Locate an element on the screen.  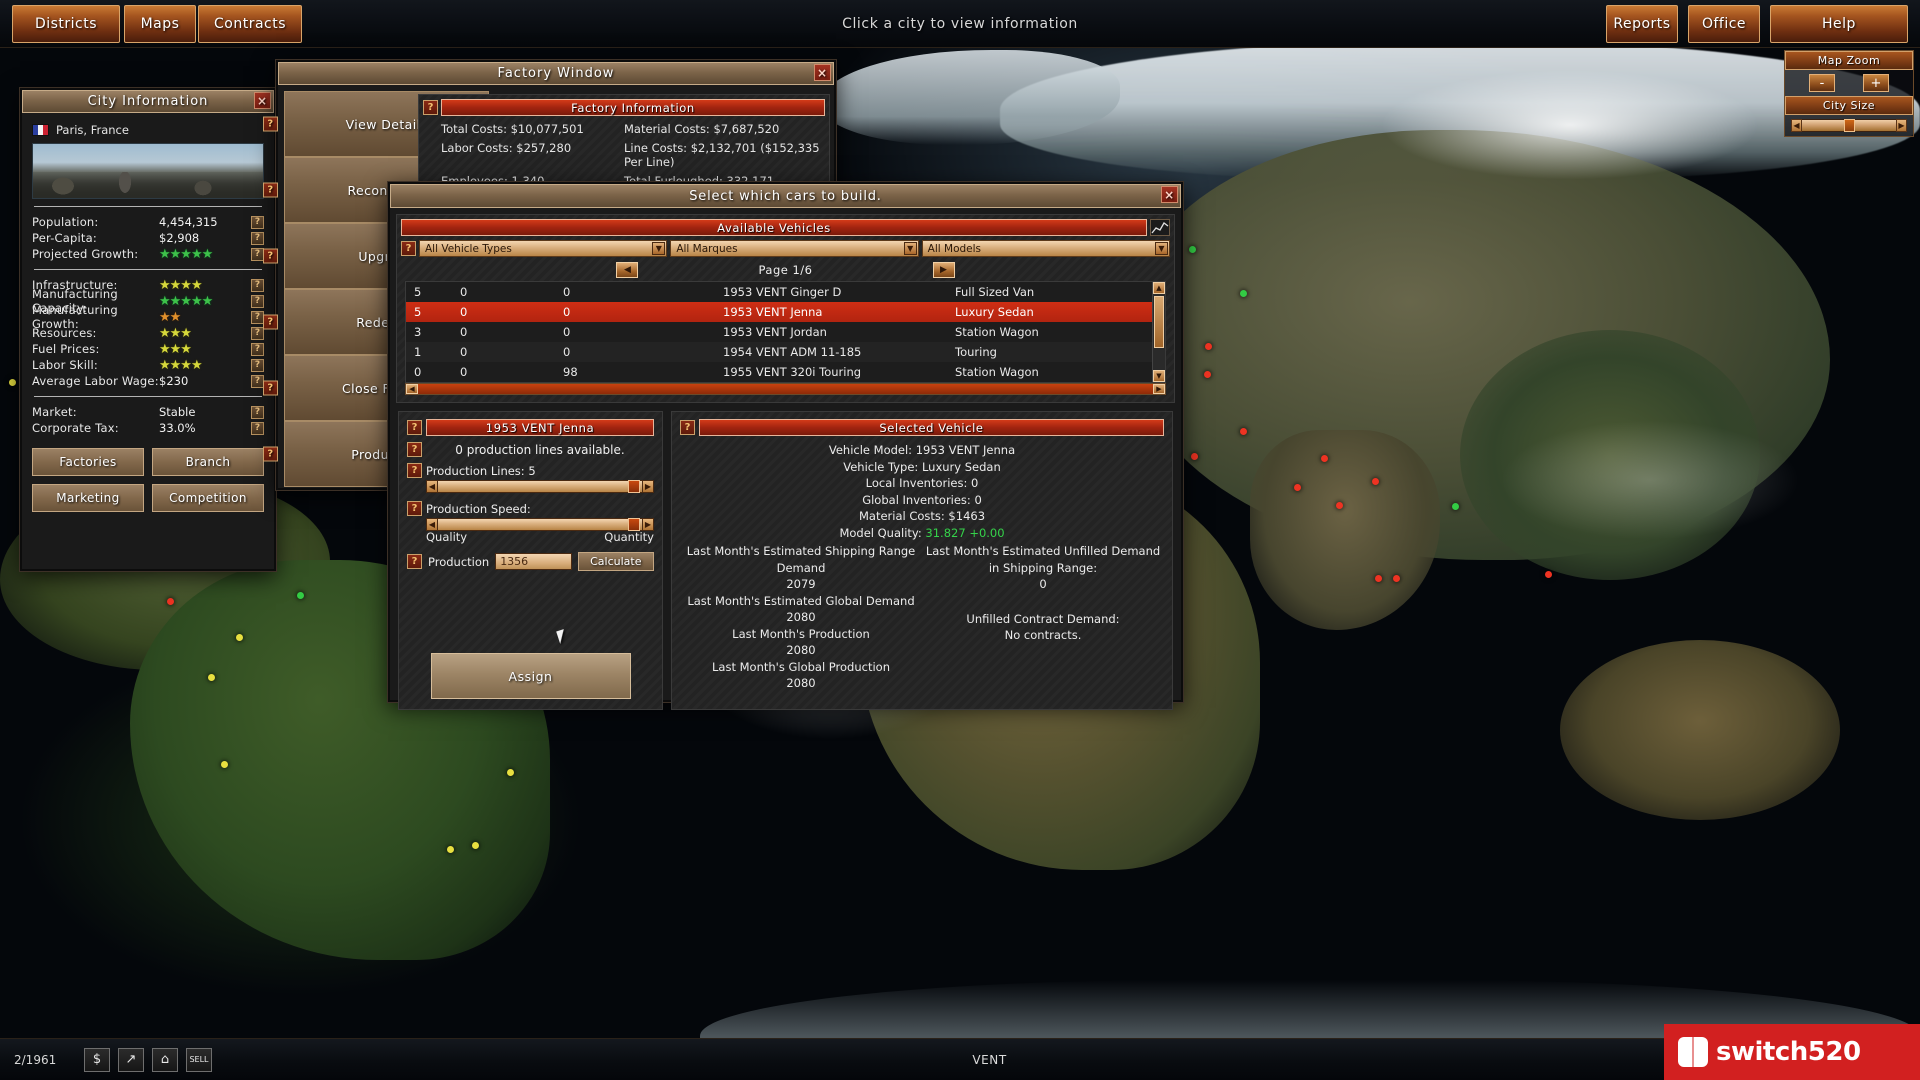
production-lines-help-icon: ? is located at coordinates (414, 470).